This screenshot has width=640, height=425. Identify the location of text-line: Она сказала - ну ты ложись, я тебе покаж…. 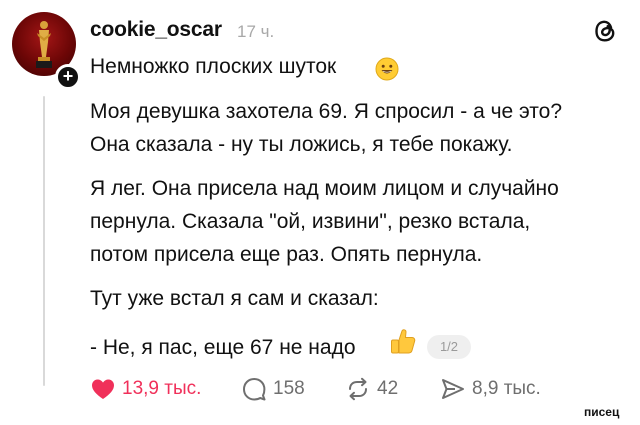
(301, 144).